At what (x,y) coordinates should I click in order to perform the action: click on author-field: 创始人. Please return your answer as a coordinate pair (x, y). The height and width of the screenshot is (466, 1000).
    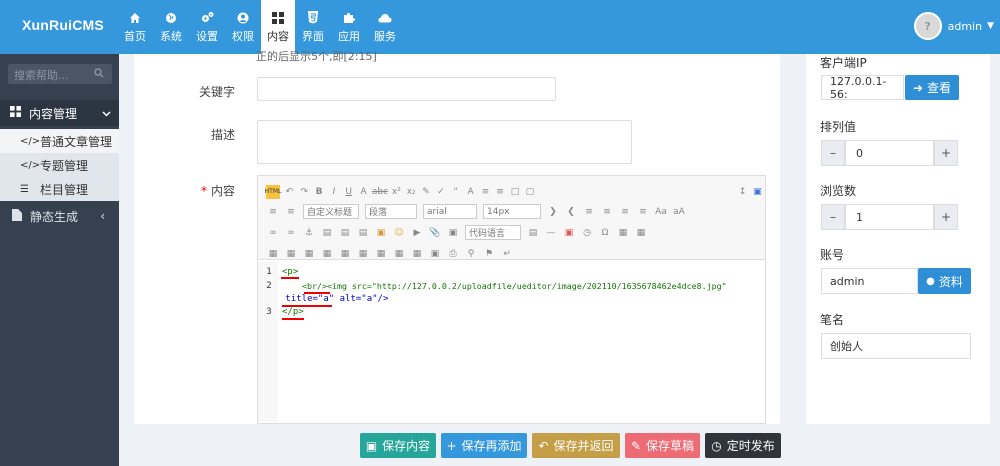
    Looking at the image, I should click on (896, 346).